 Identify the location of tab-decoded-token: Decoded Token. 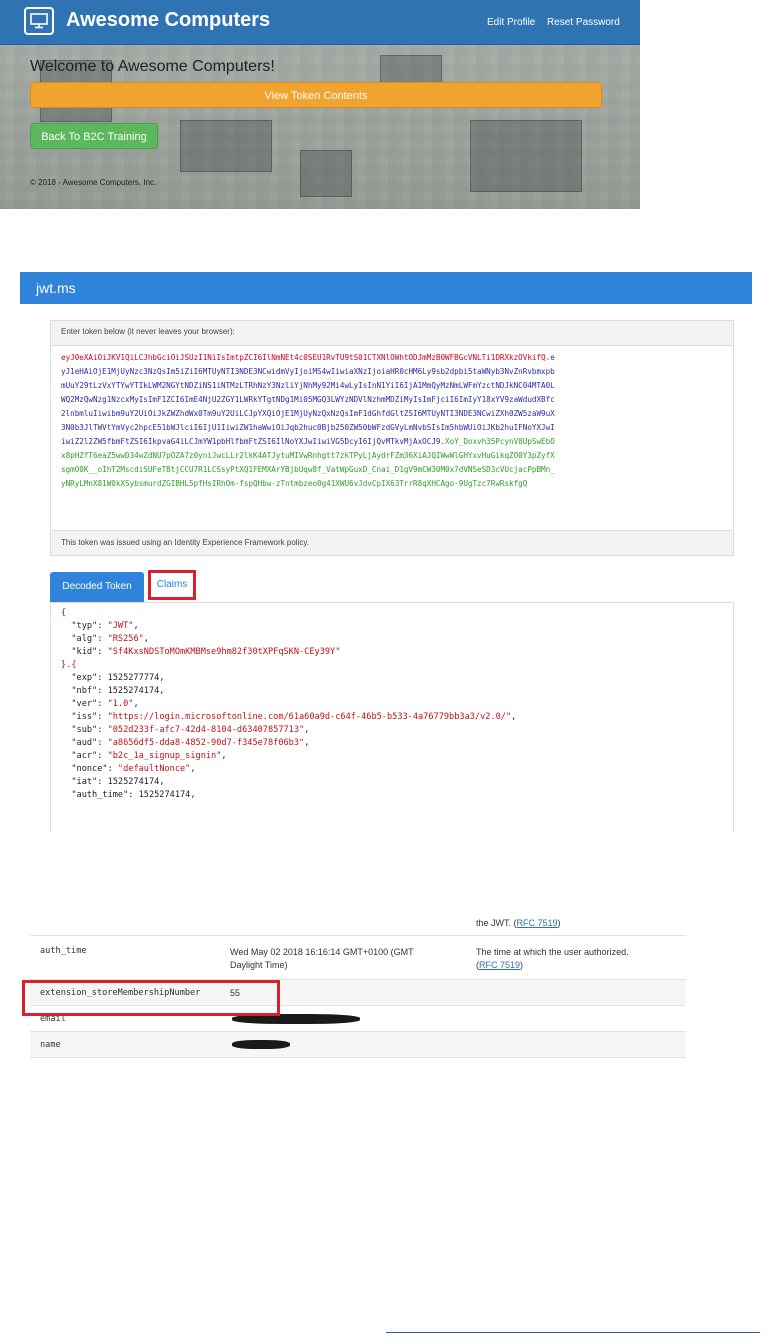
(97, 587).